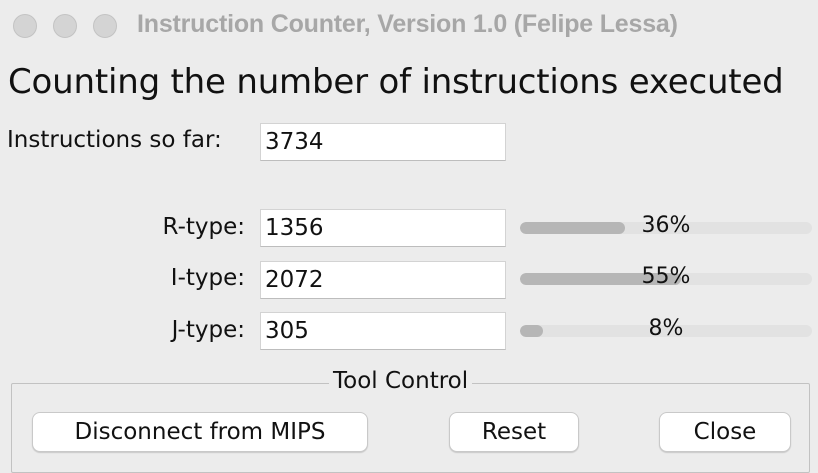 This screenshot has height=473, width=818. I want to click on window-zoom-button, so click(105, 26).